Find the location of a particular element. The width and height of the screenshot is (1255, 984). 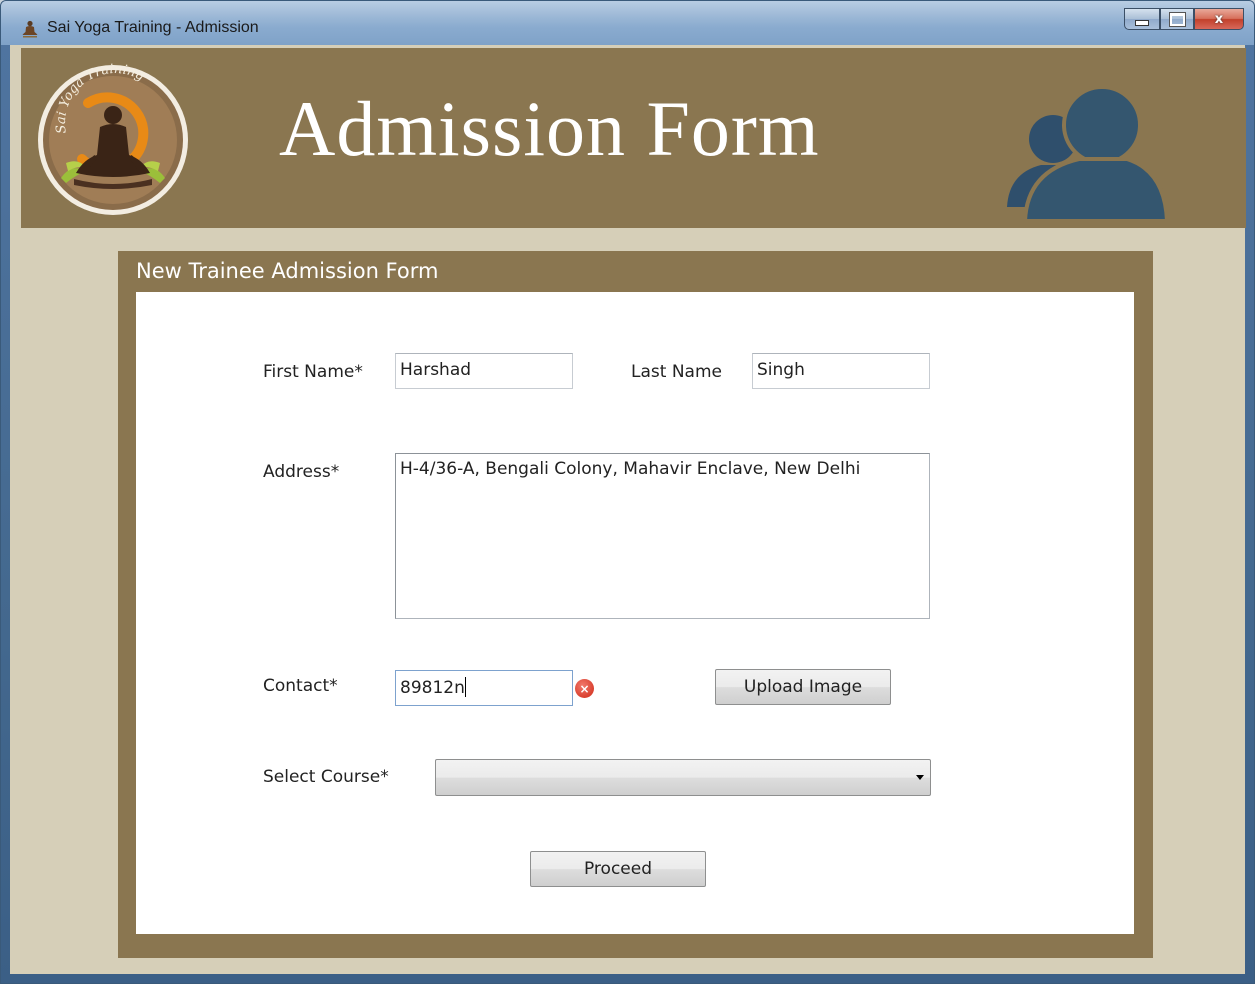

error-icon: × is located at coordinates (584, 688).